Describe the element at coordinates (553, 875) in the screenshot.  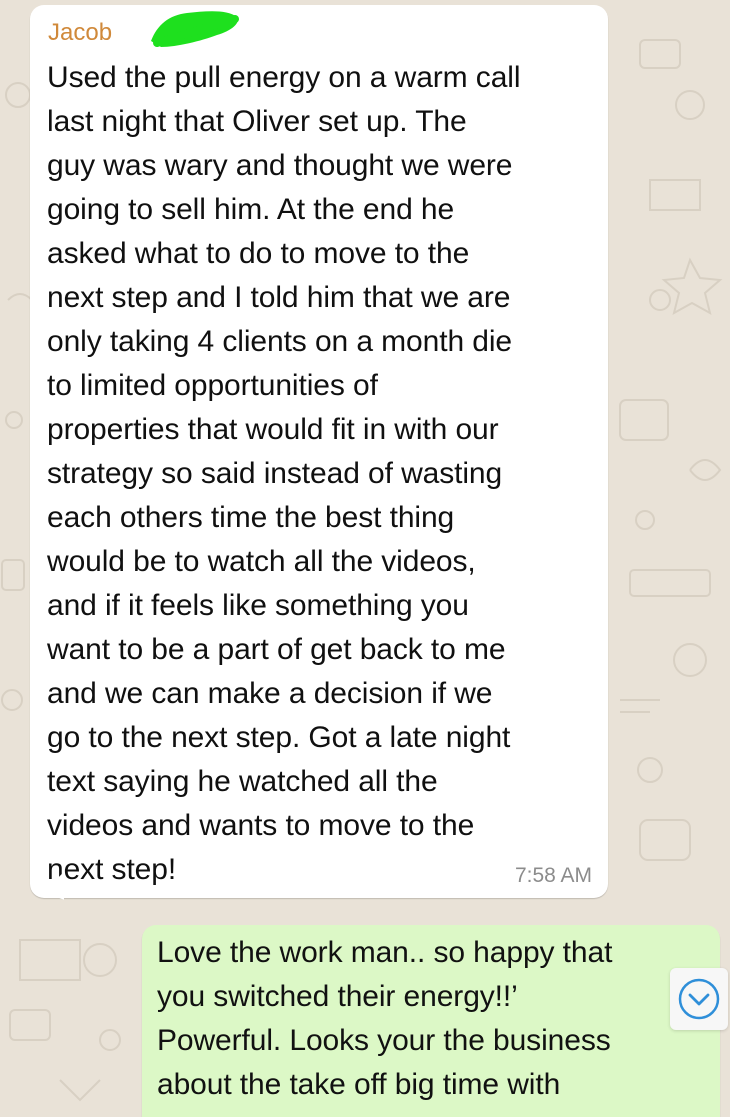
I see `message-timestamp: 7:58 AM` at that location.